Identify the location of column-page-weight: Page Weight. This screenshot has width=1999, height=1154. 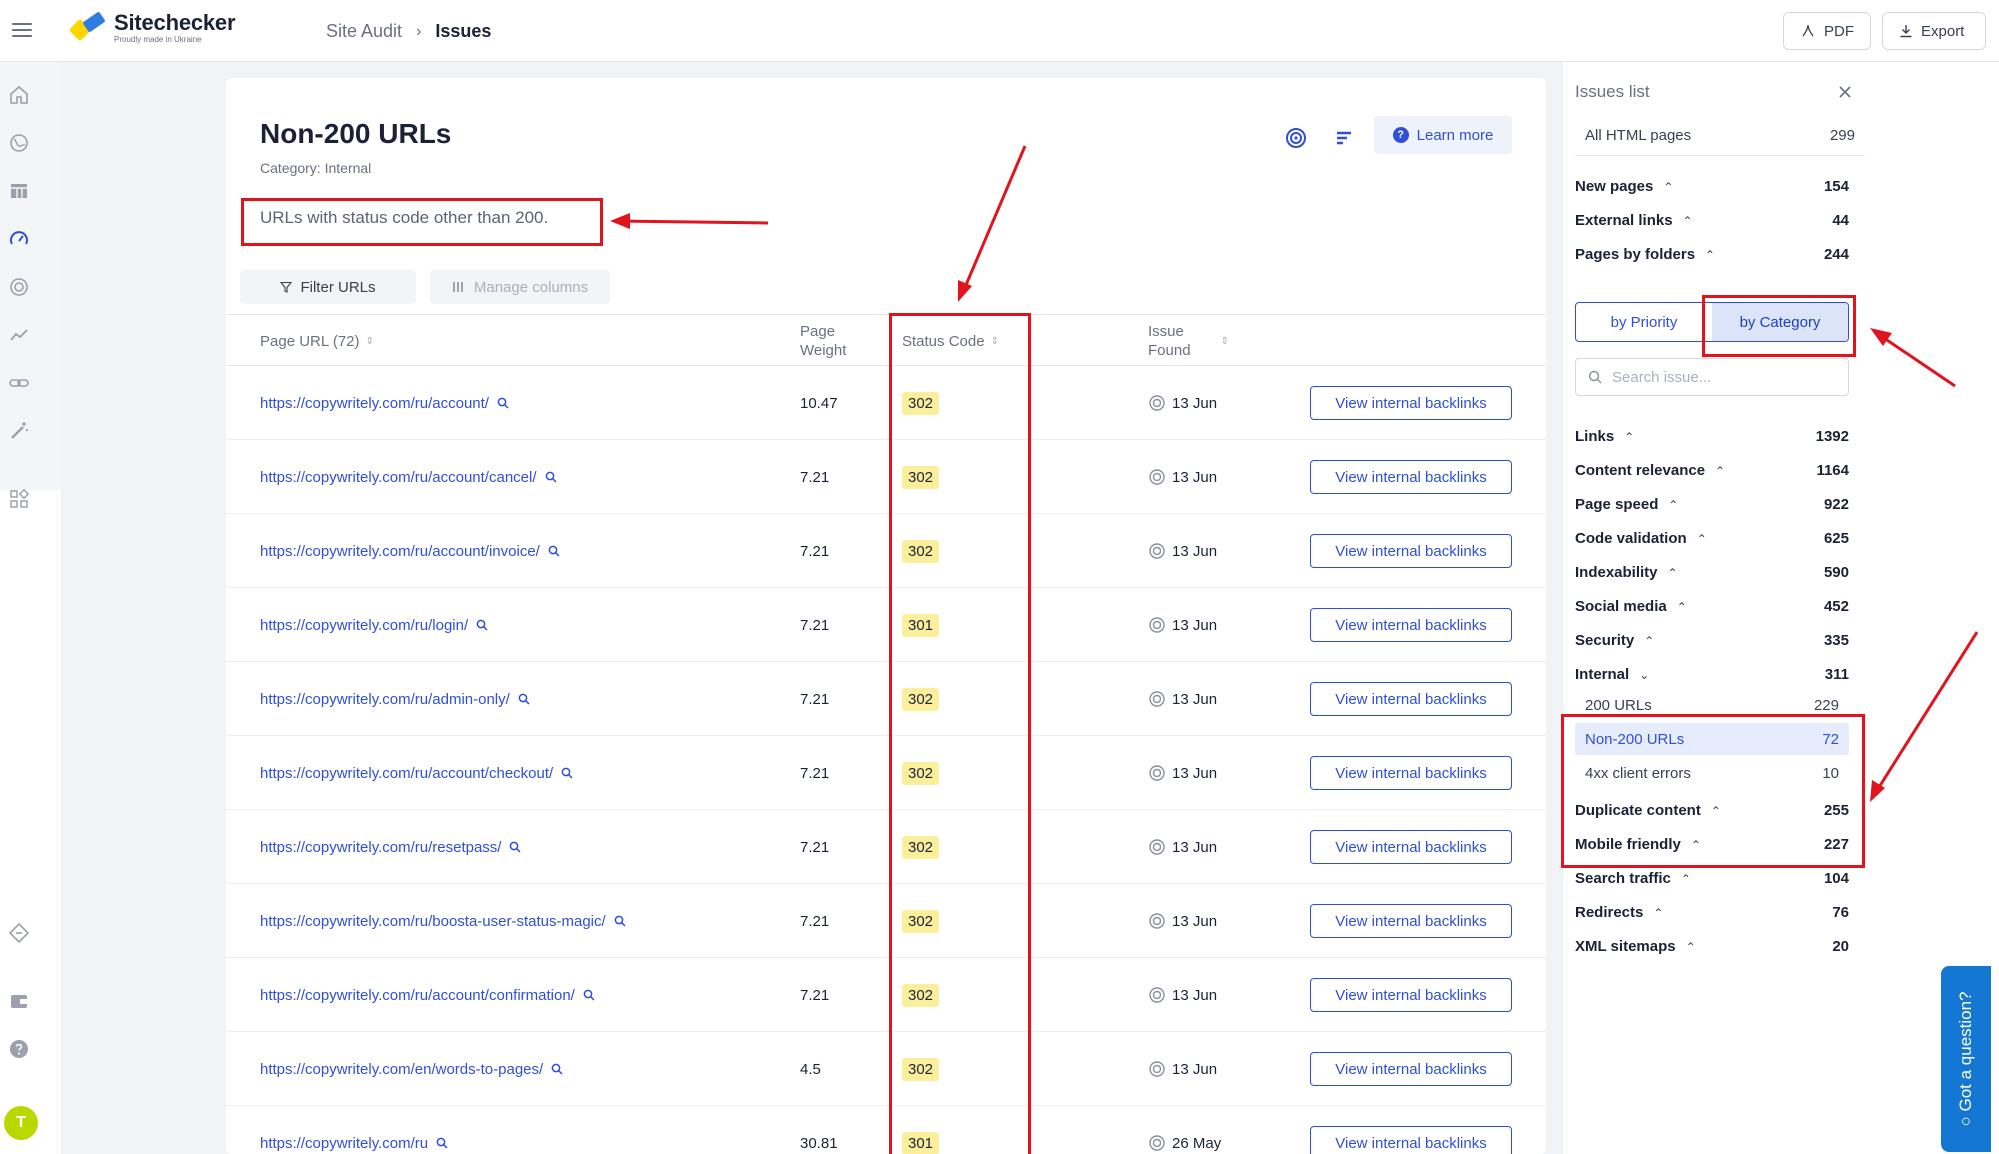
(823, 341).